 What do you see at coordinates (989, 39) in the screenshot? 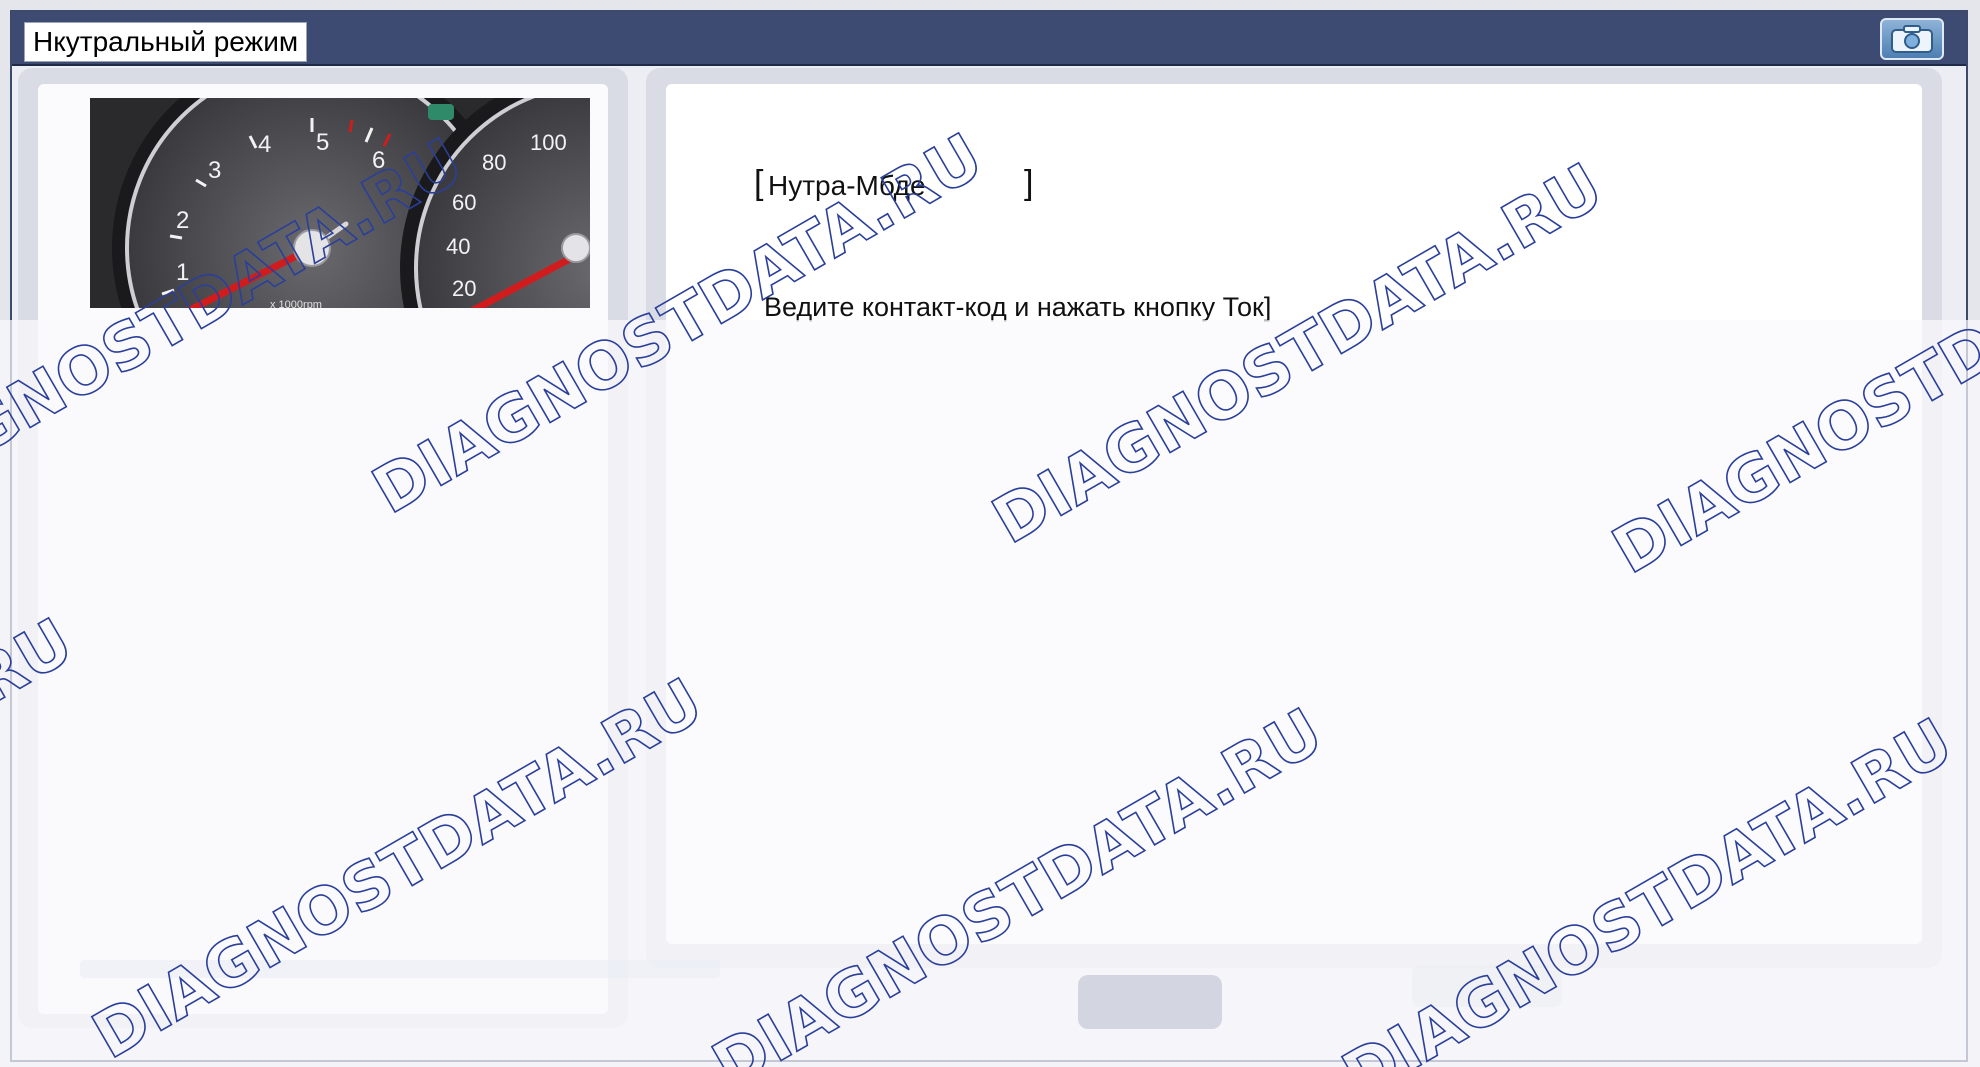
I see `title-bar: Нкутральный режим` at bounding box center [989, 39].